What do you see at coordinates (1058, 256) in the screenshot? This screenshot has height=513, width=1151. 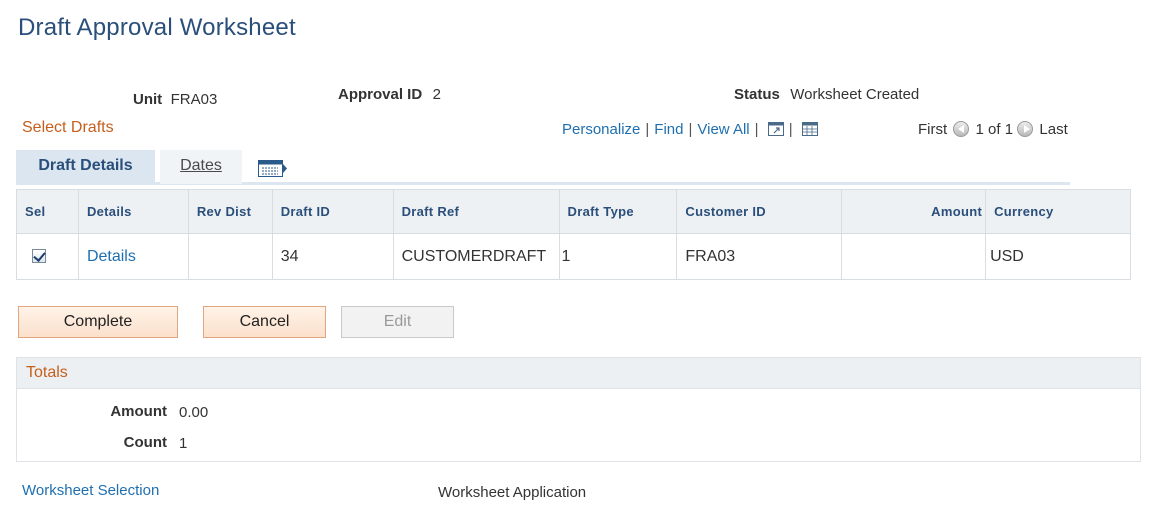 I see `currency-cell: USD` at bounding box center [1058, 256].